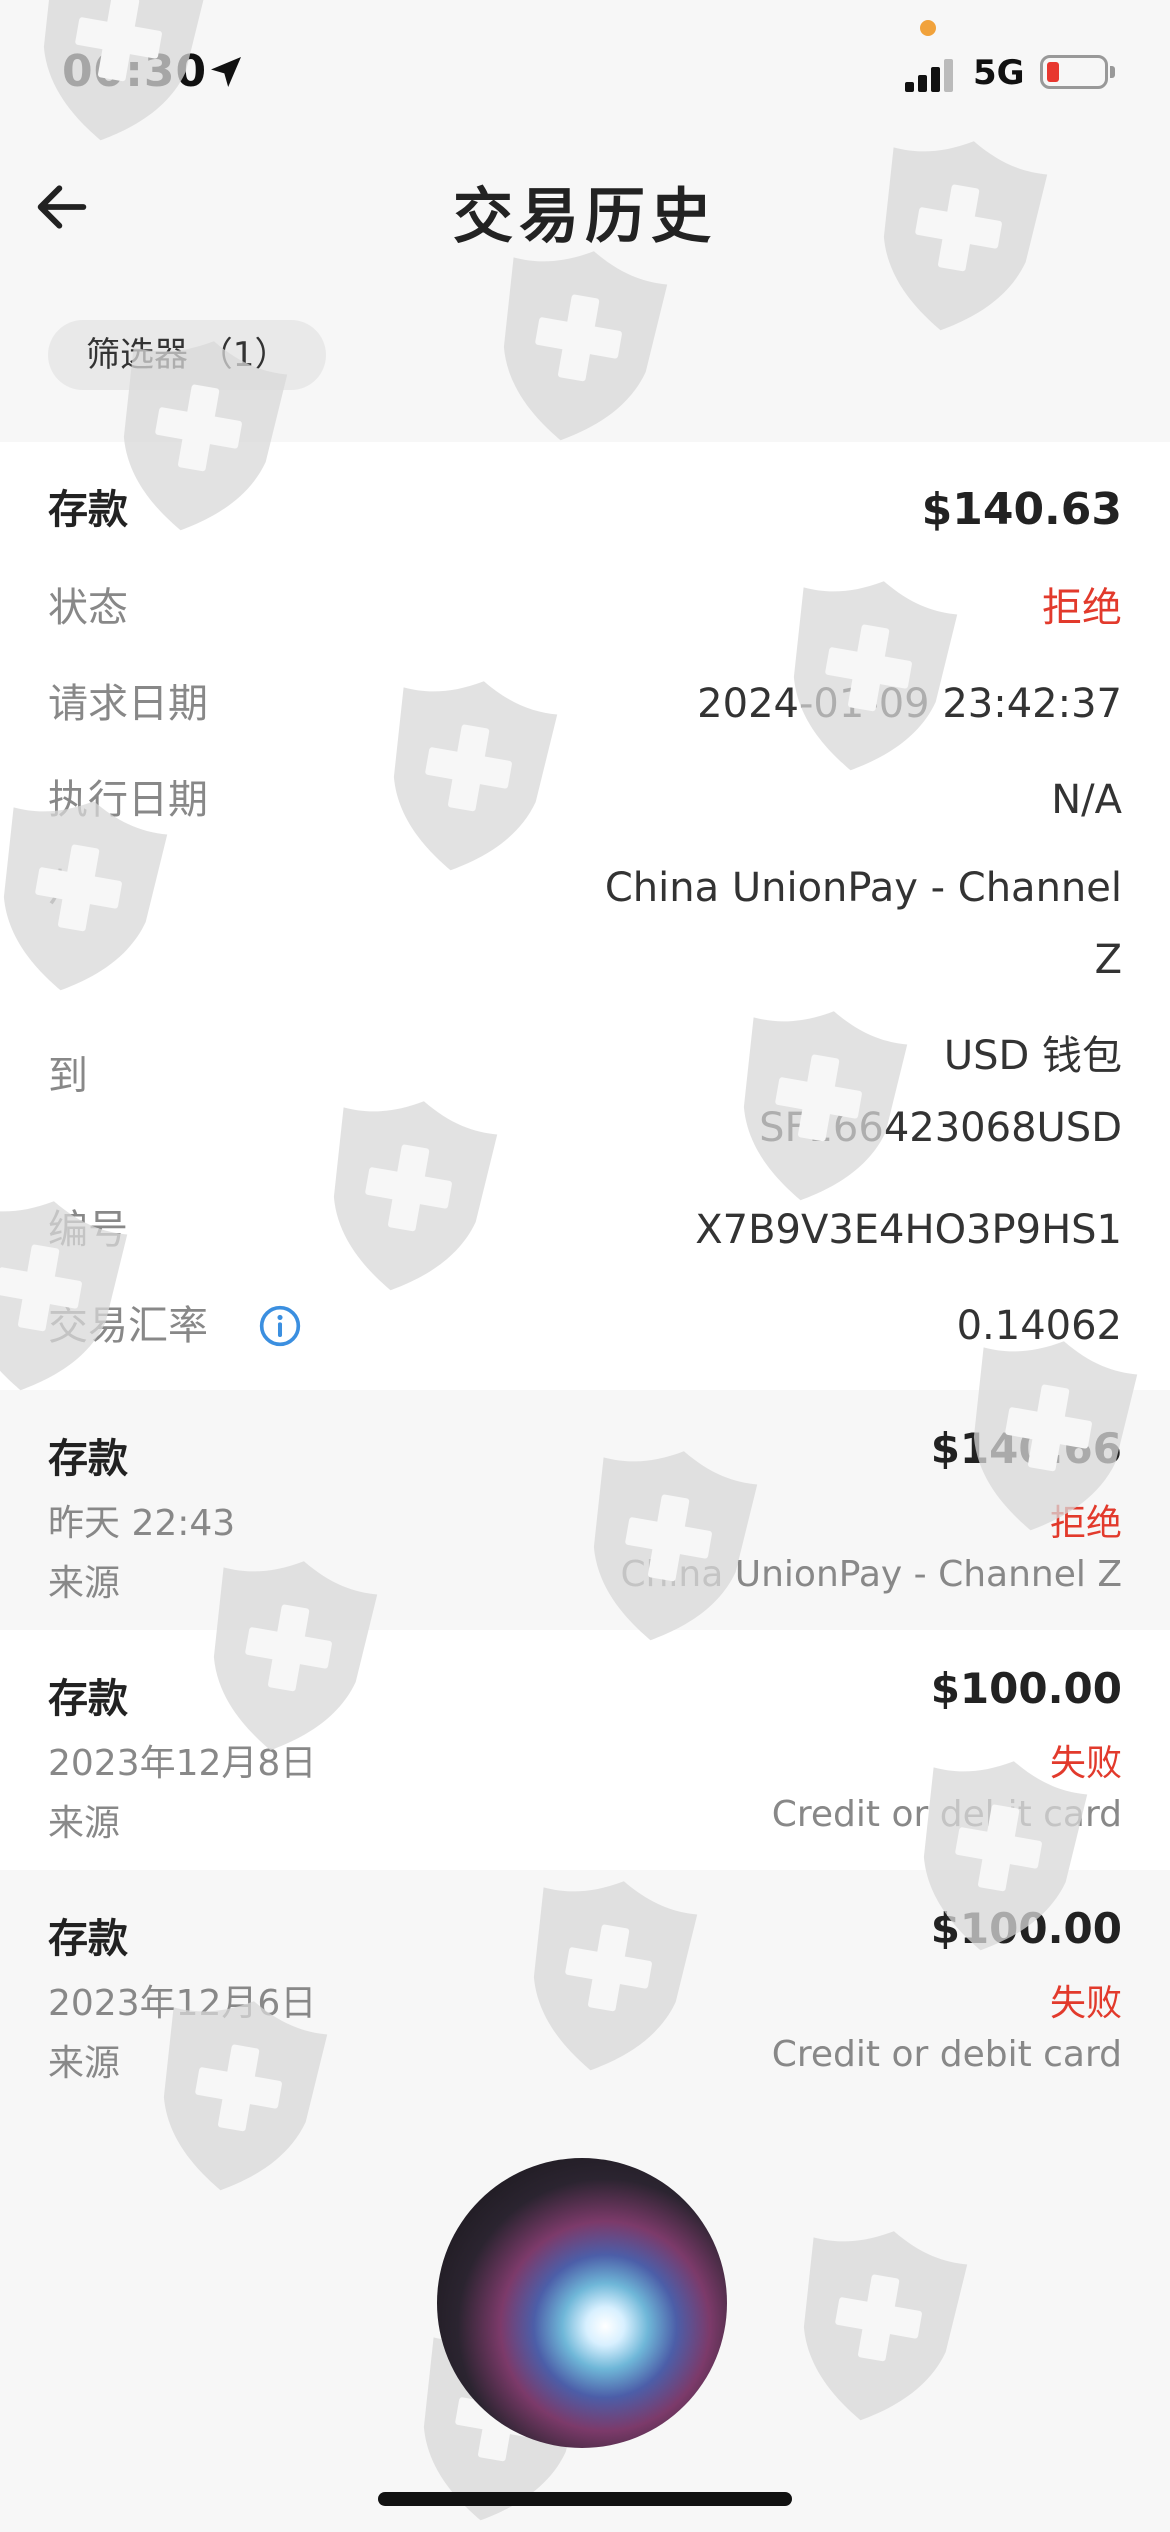  I want to click on transaction-amount: $140.66, so click(1026, 1448).